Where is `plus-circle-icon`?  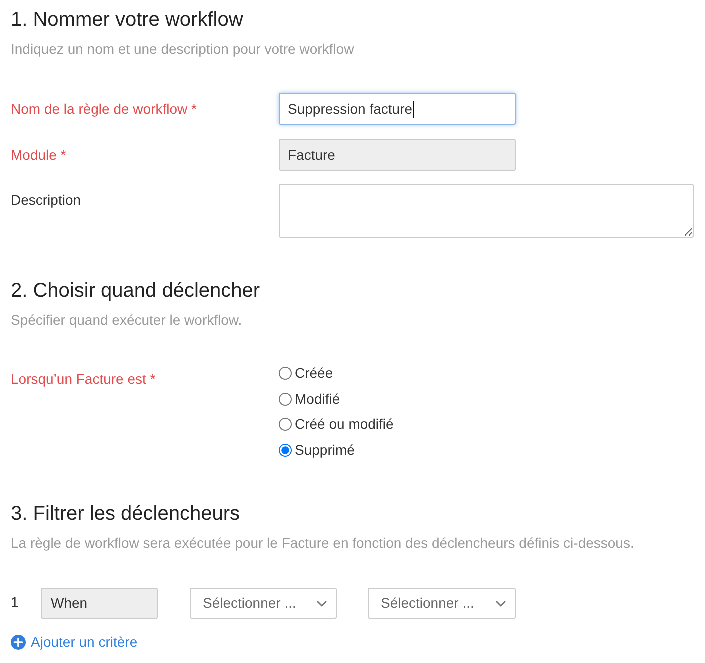
plus-circle-icon is located at coordinates (18, 642).